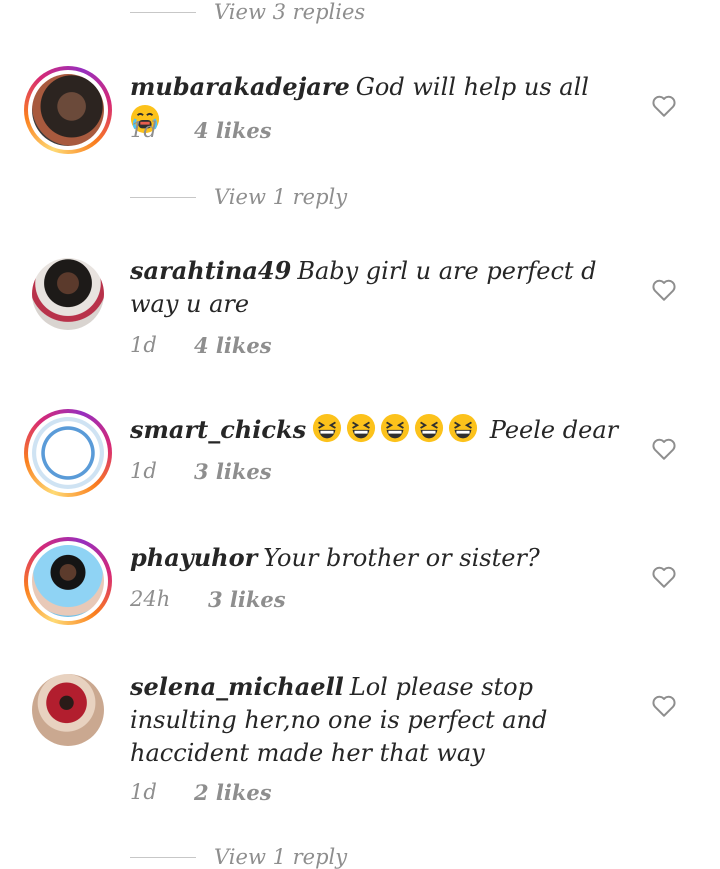 This screenshot has height=869, width=720. I want to click on comment-username: selena_michaell, so click(237, 686).